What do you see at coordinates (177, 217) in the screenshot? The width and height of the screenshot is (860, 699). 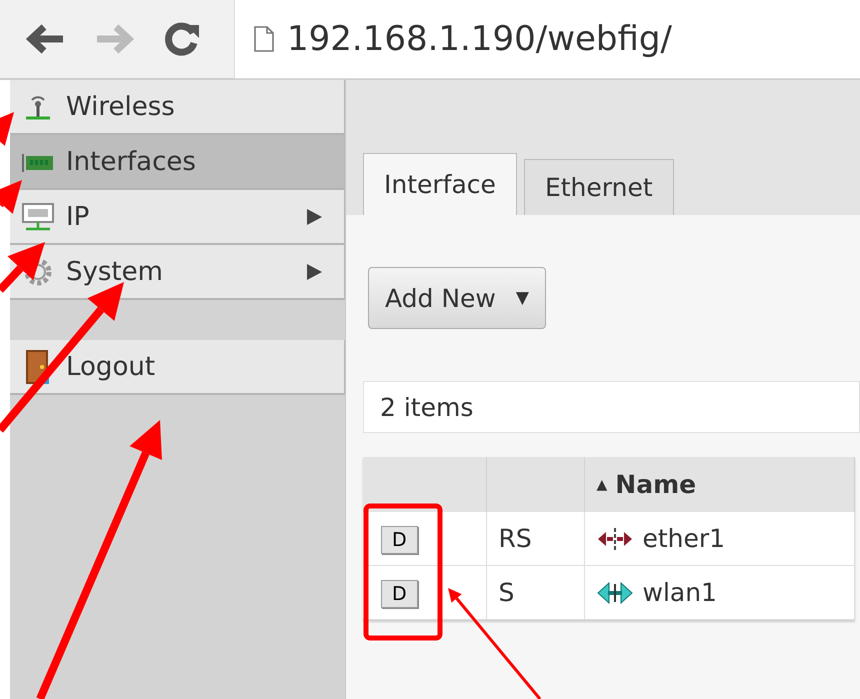 I see `menu-item: IP` at bounding box center [177, 217].